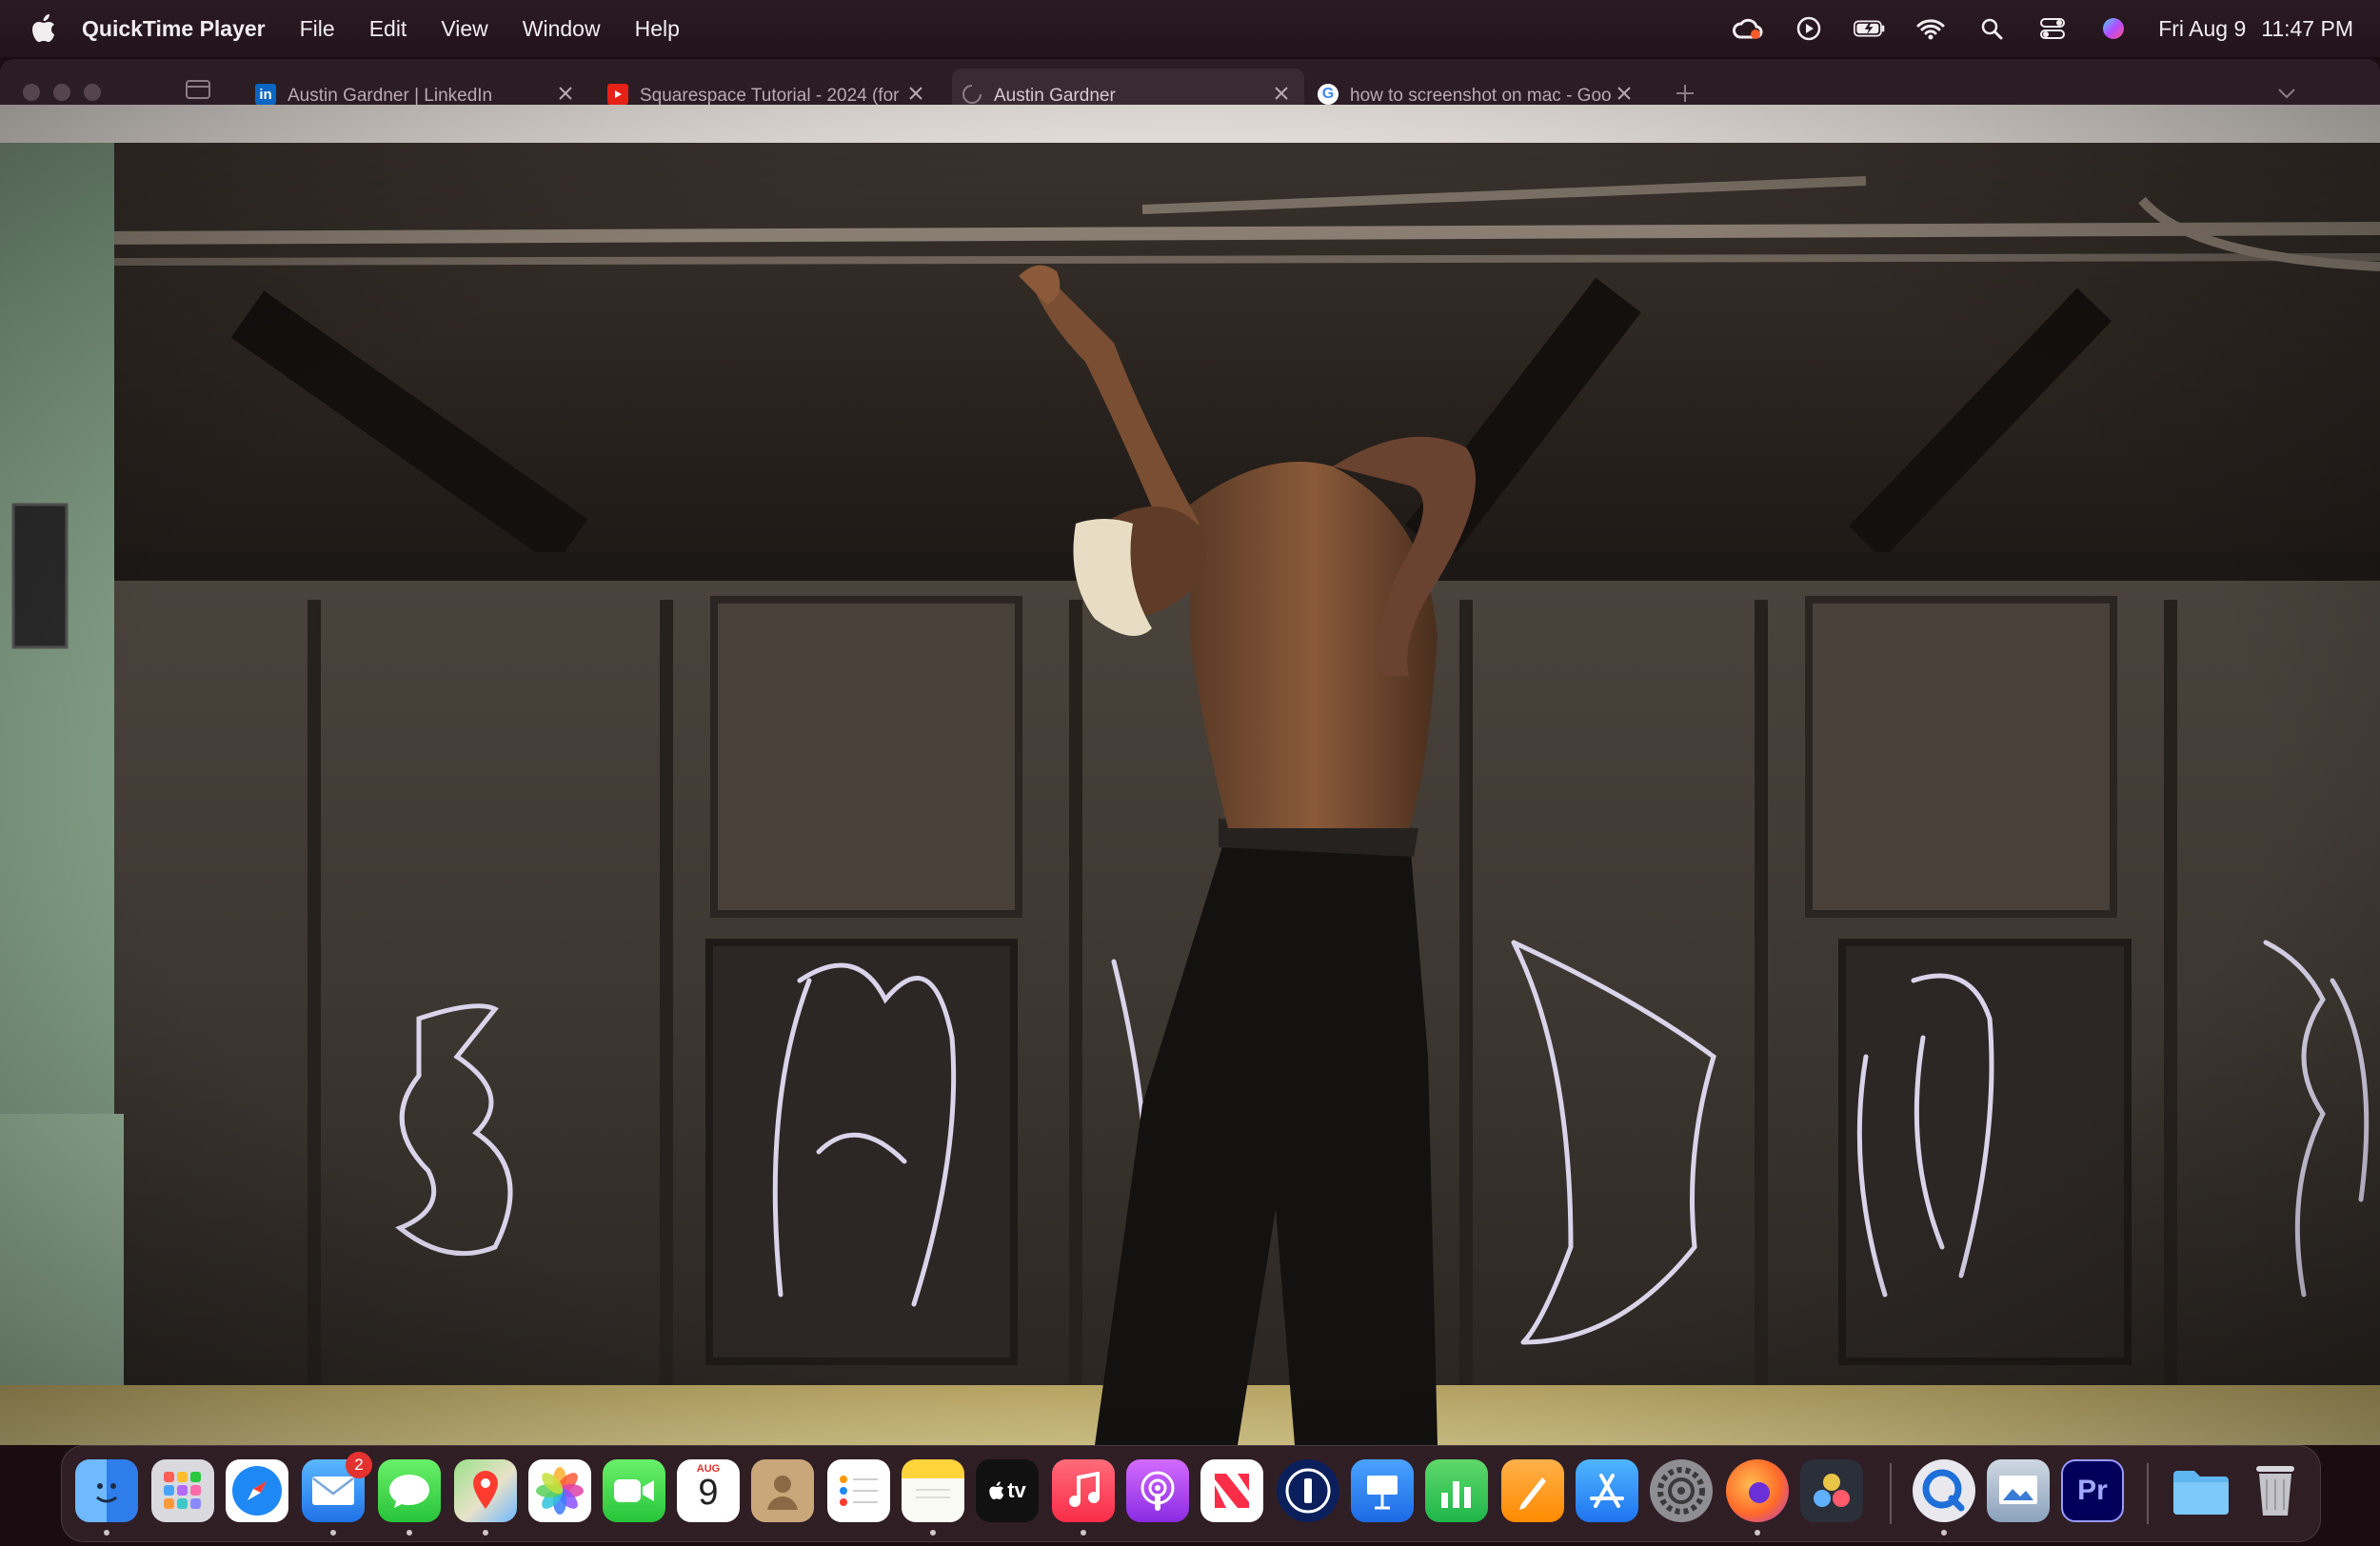  Describe the element at coordinates (782, 1490) in the screenshot. I see `contacts-icon` at that location.